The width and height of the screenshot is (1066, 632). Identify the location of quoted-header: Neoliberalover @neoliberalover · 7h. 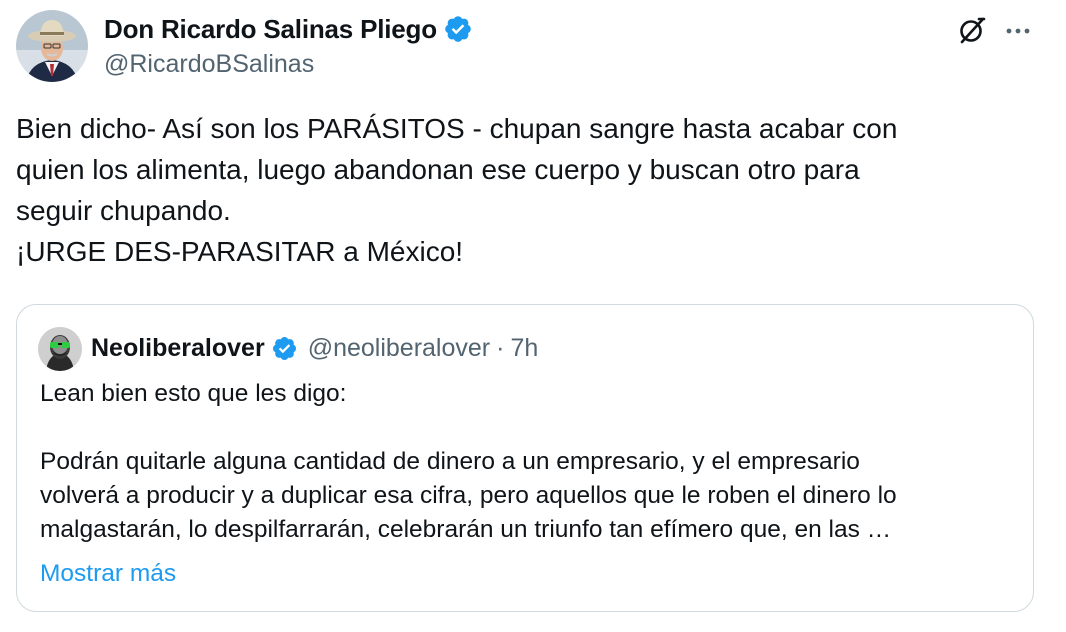
(314, 348).